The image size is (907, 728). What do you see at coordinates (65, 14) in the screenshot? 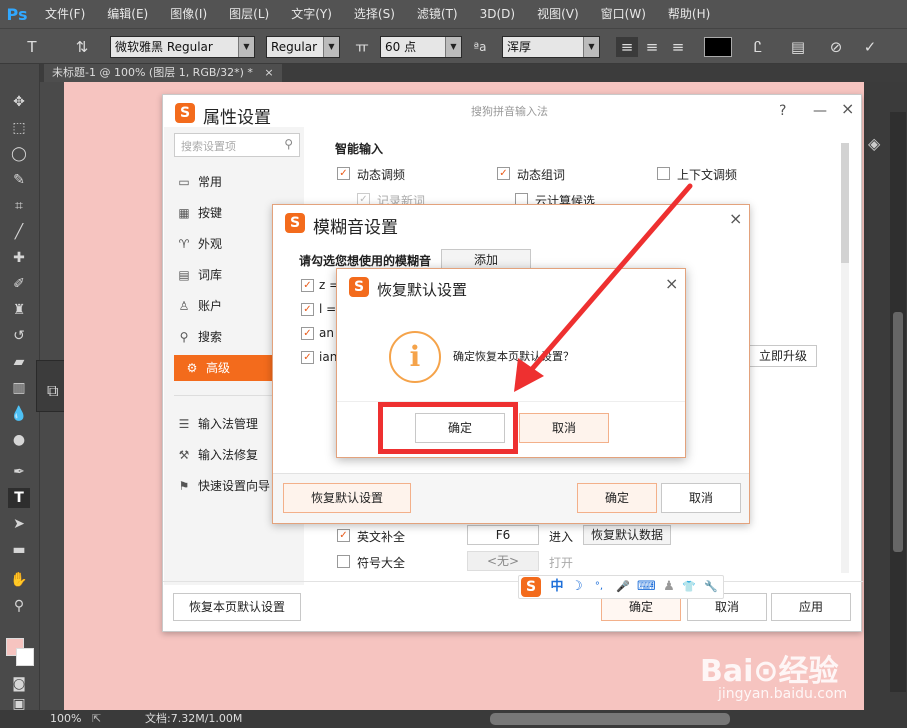
I see `menu-file: 文件(F)` at bounding box center [65, 14].